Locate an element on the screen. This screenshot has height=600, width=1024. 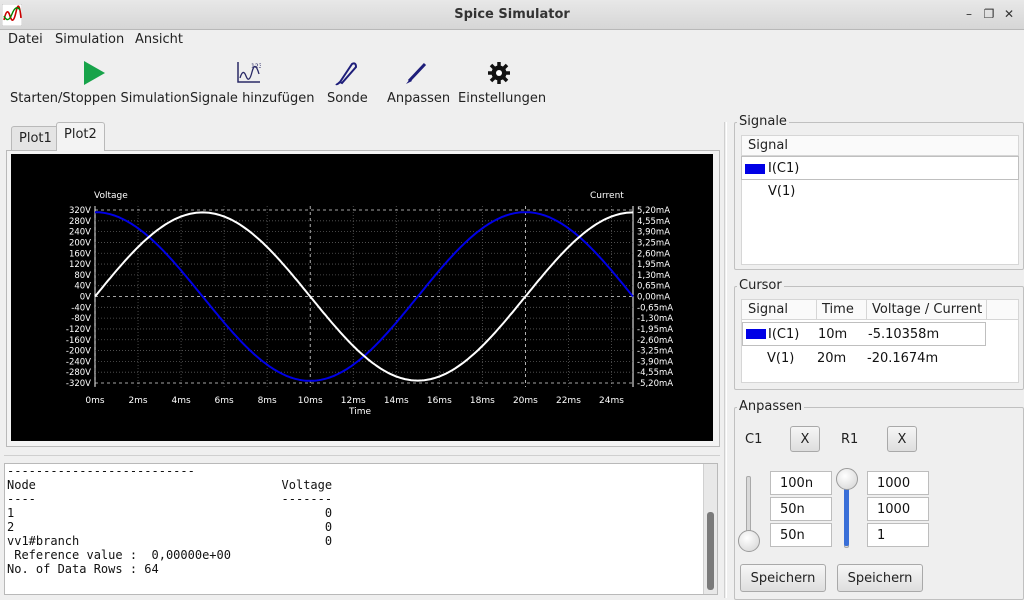
y-tick-label-left: -320V is located at coordinates (78, 384).